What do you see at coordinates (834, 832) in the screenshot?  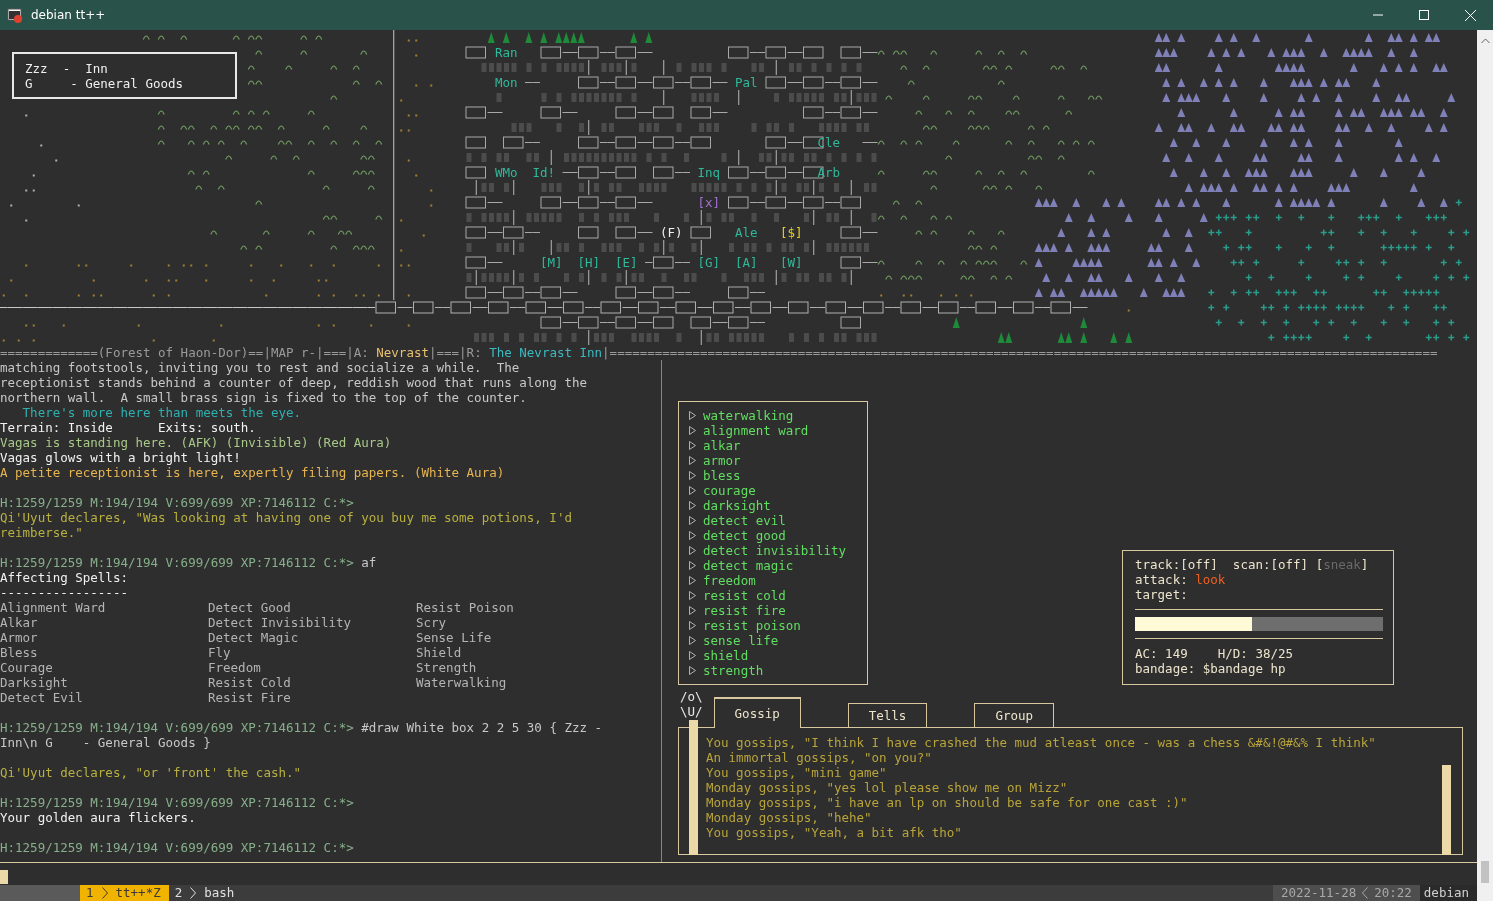 I see `chat-line: You gossips, "Yeah, a bit afk tho"` at bounding box center [834, 832].